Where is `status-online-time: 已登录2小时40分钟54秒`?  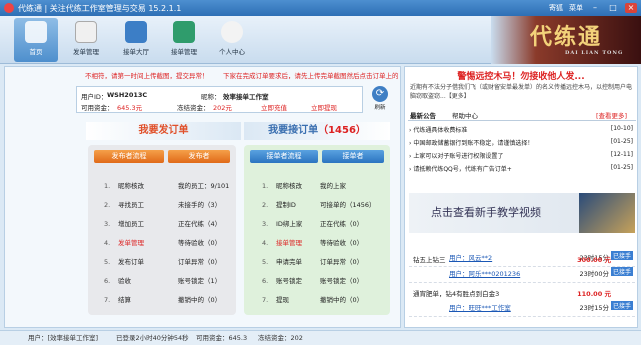 status-online-time: 已登录2小时40分钟54秒 is located at coordinates (152, 338).